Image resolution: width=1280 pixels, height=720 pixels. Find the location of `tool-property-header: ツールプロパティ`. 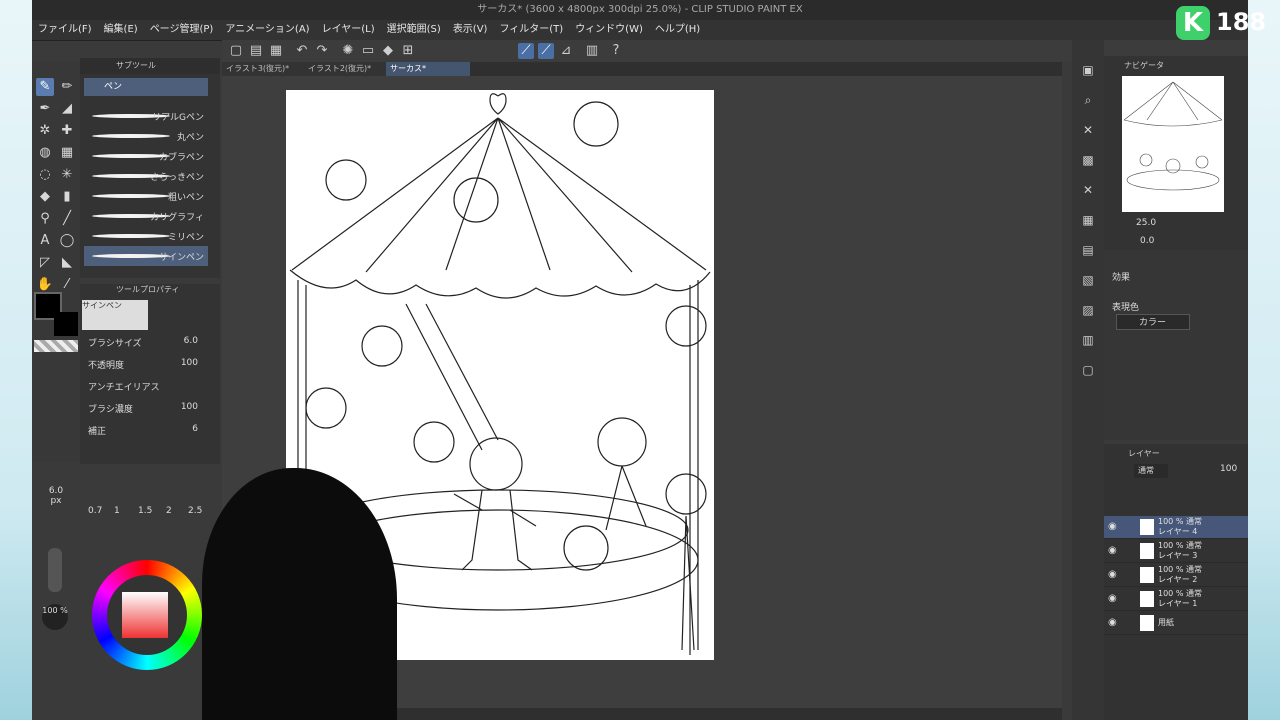

tool-property-header: ツールプロパティ is located at coordinates (148, 289).